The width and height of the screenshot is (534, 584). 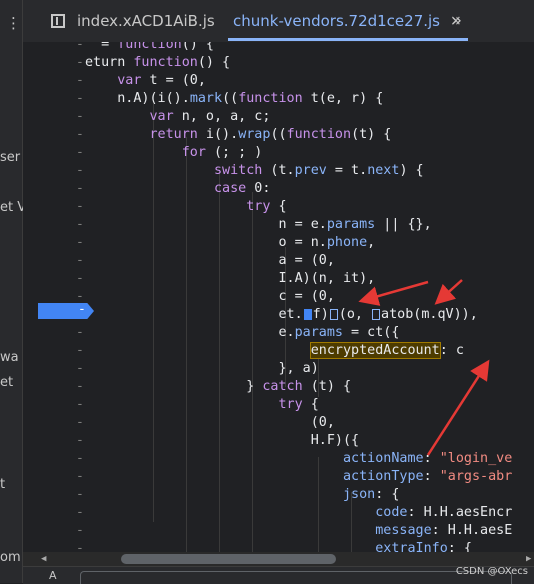 What do you see at coordinates (230, 279) in the screenshot?
I see `code-line: I.A)(n, it),` at bounding box center [230, 279].